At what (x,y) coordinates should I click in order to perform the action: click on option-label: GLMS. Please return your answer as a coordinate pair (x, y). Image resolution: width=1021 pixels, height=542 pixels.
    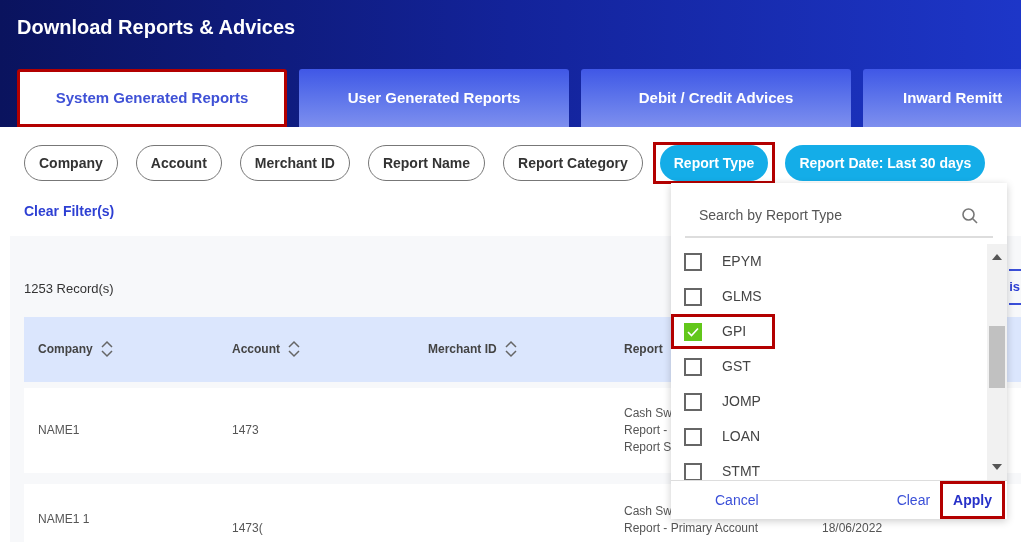
    Looking at the image, I should click on (742, 296).